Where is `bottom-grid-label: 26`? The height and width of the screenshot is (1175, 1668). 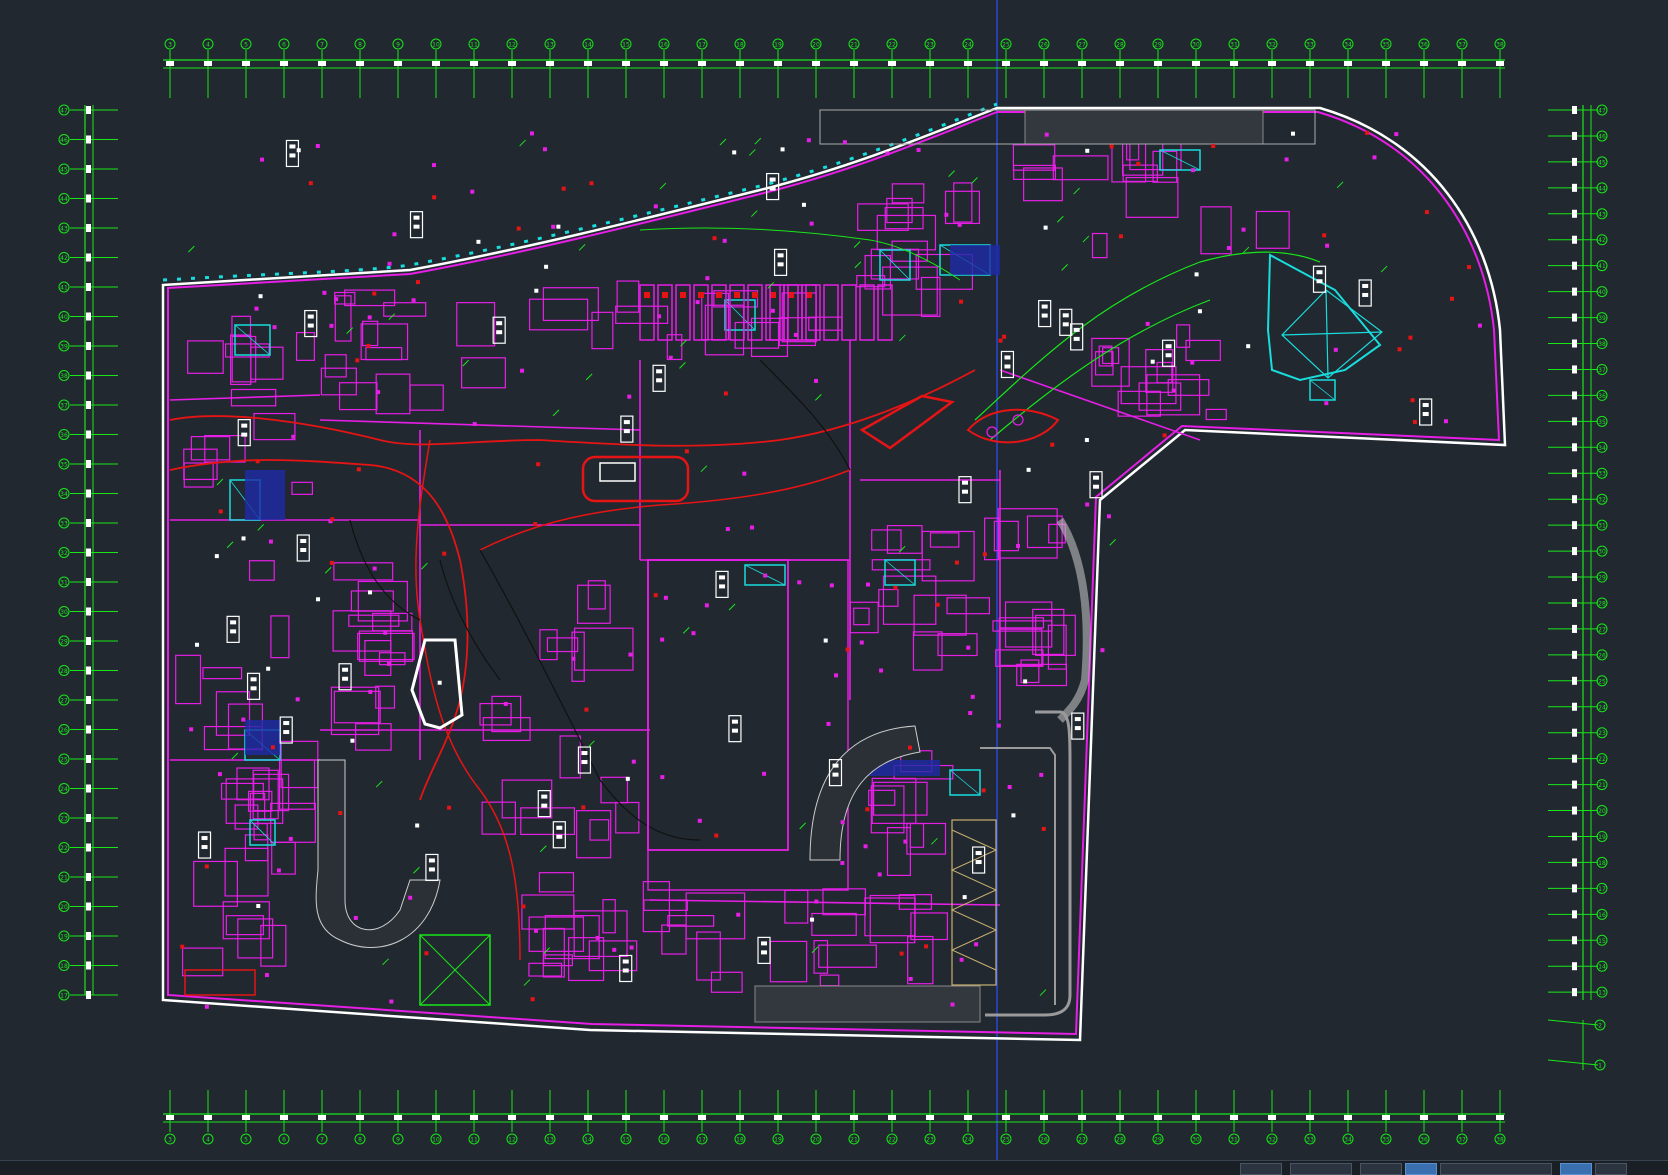 bottom-grid-label: 26 is located at coordinates (1044, 1140).